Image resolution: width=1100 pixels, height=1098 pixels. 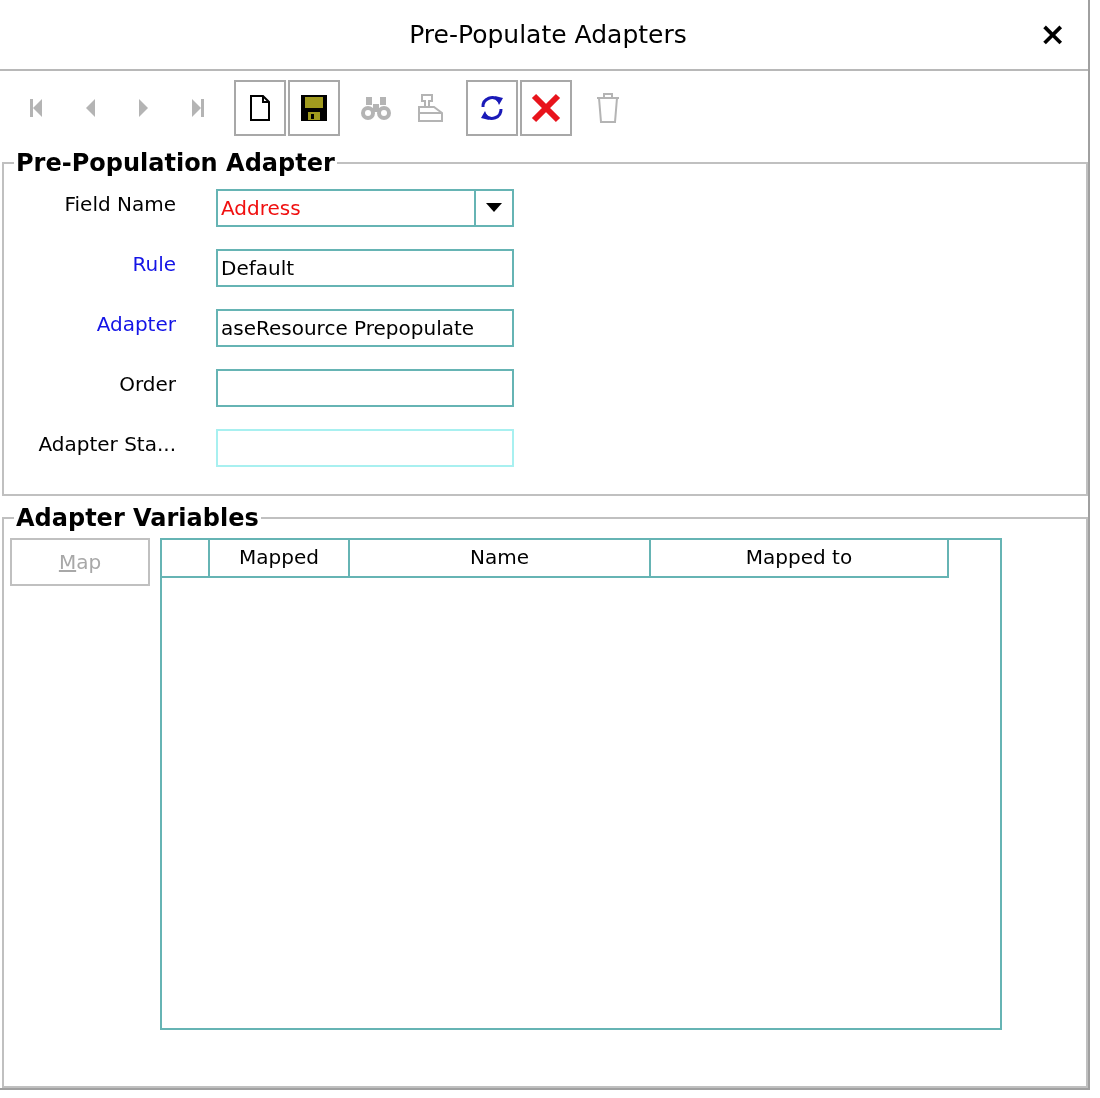 What do you see at coordinates (1052, 34) in the screenshot?
I see `close-button: ×` at bounding box center [1052, 34].